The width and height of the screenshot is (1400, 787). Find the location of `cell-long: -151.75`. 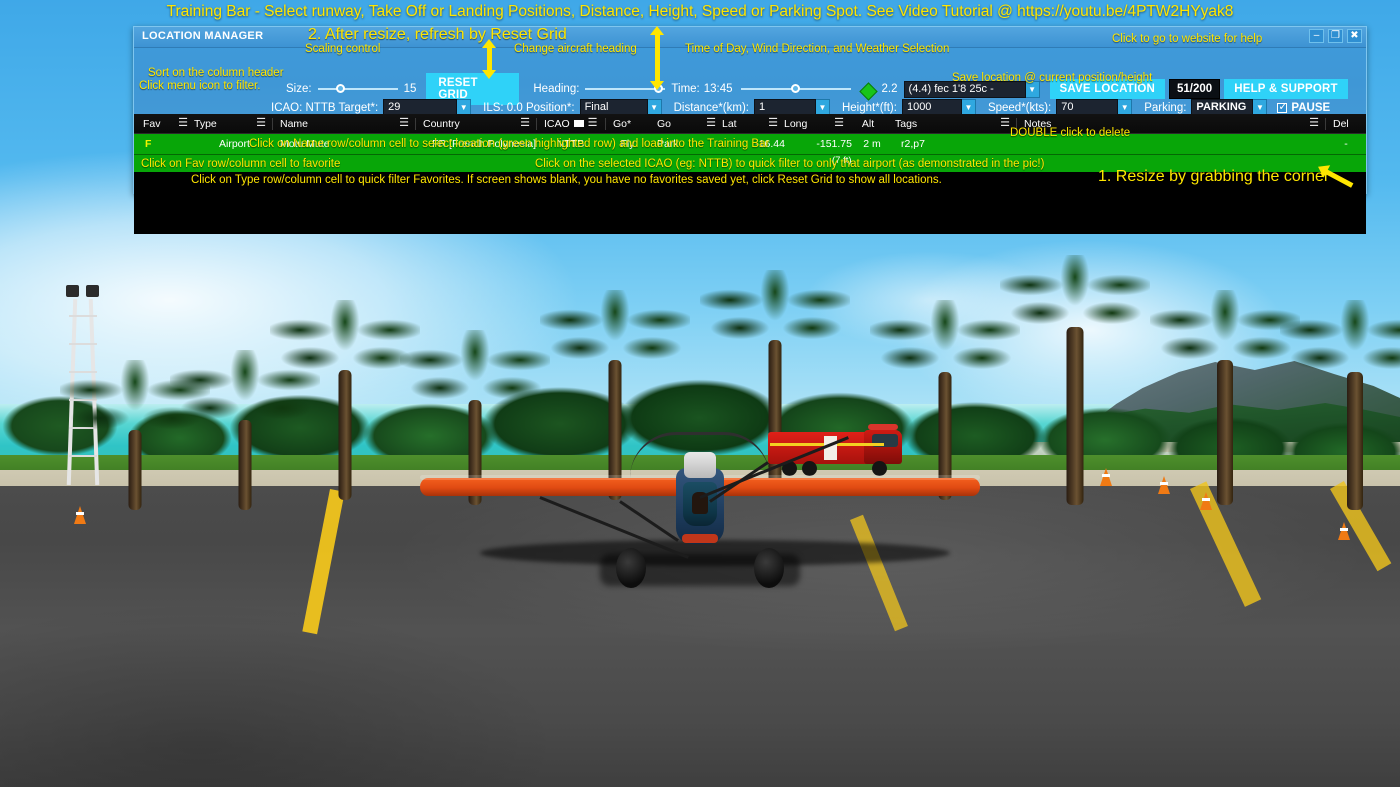

cell-long: -151.75 is located at coordinates (834, 144).